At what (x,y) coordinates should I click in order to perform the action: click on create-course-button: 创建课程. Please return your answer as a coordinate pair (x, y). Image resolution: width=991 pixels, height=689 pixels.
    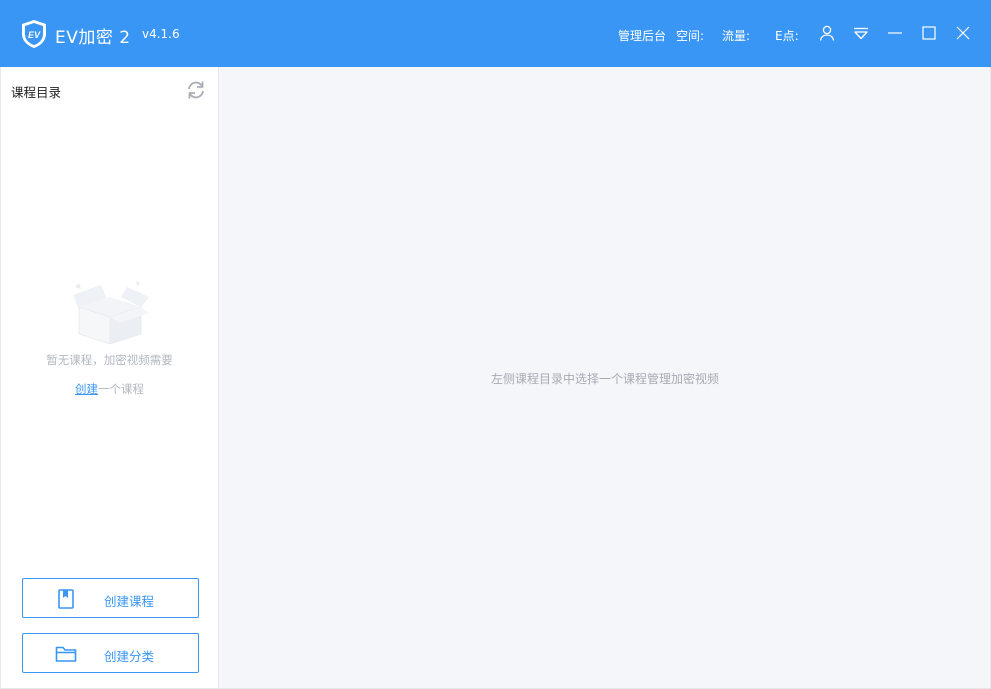
    Looking at the image, I should click on (110, 598).